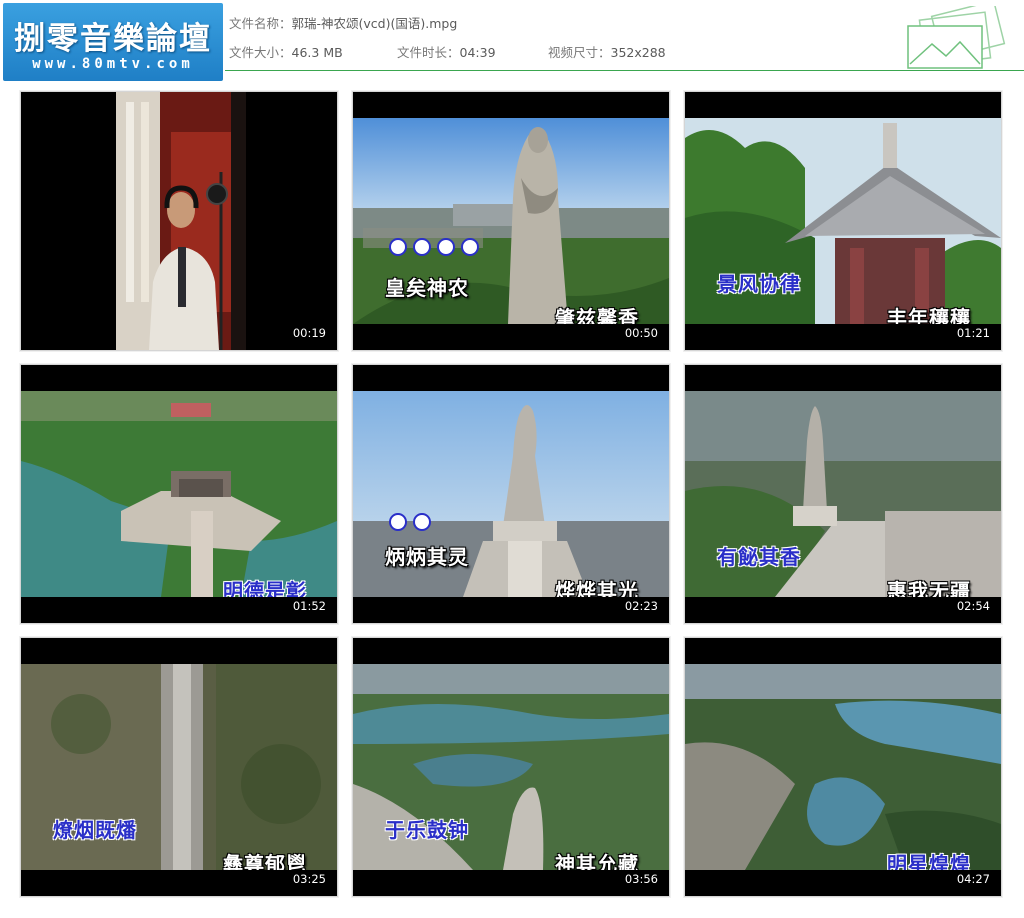  I want to click on timestamp: 00:50, so click(641, 333).